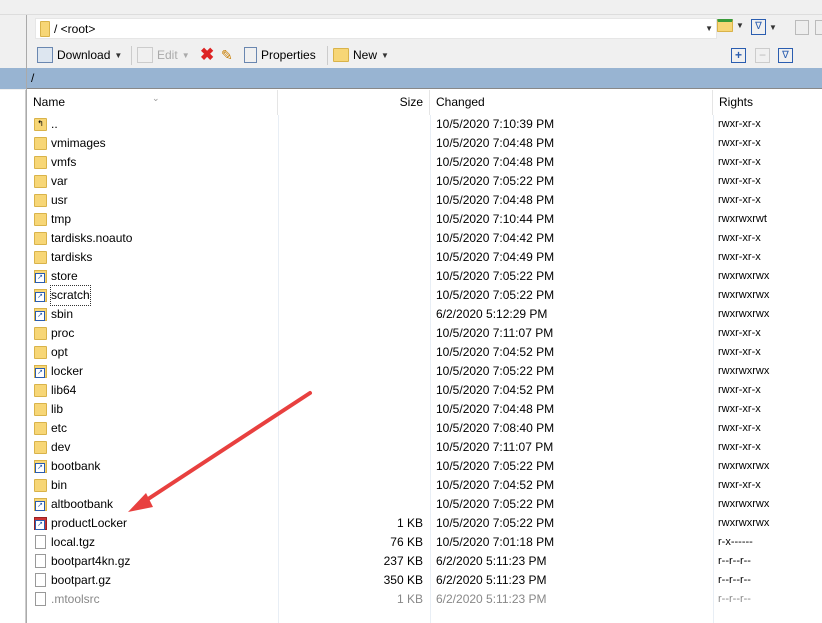  What do you see at coordinates (64, 162) in the screenshot?
I see `file-name: vmfs` at bounding box center [64, 162].